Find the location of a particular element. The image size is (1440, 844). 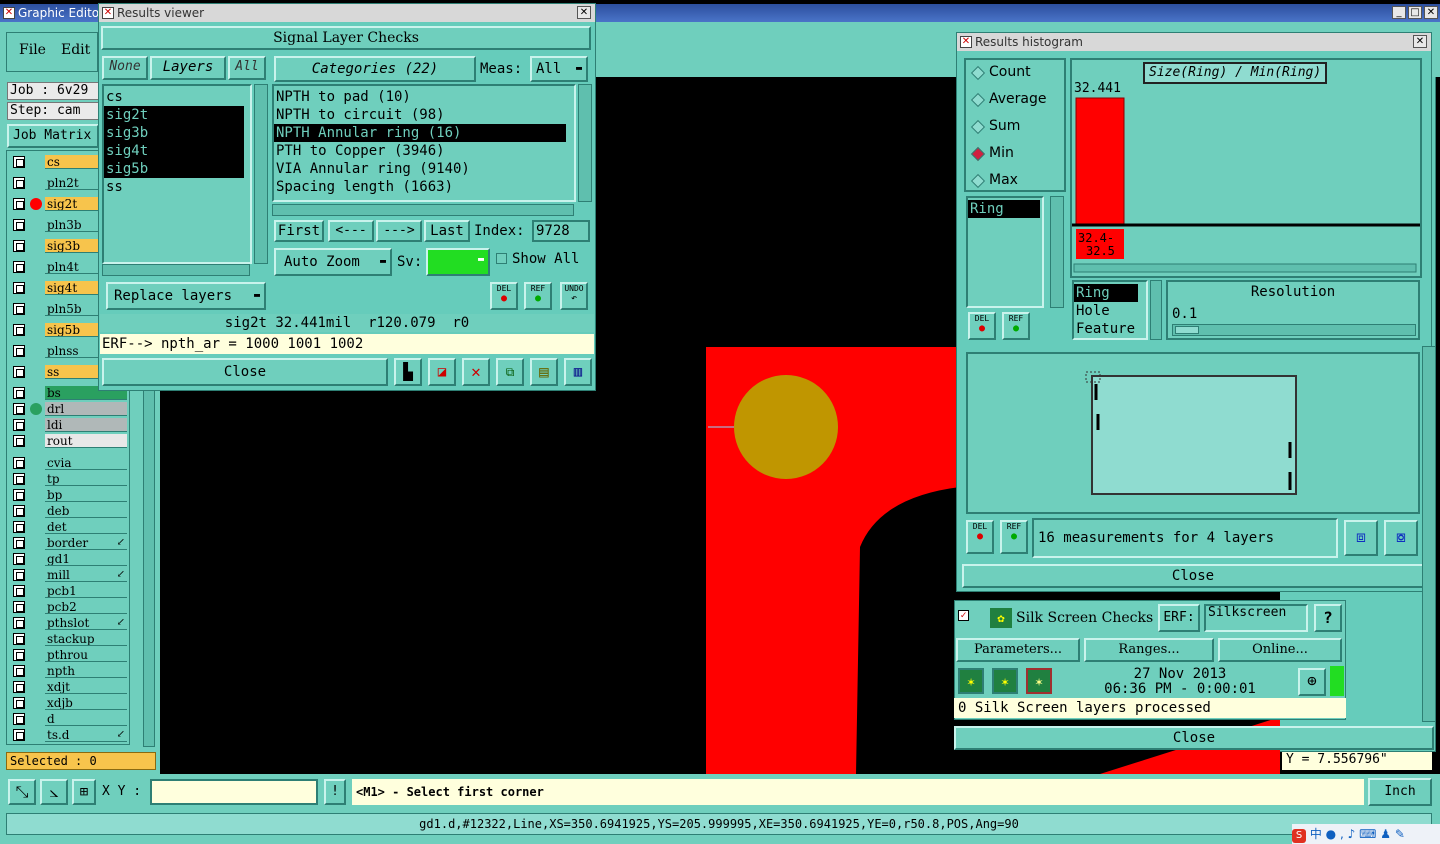

units-button: Inch is located at coordinates (1400, 792).